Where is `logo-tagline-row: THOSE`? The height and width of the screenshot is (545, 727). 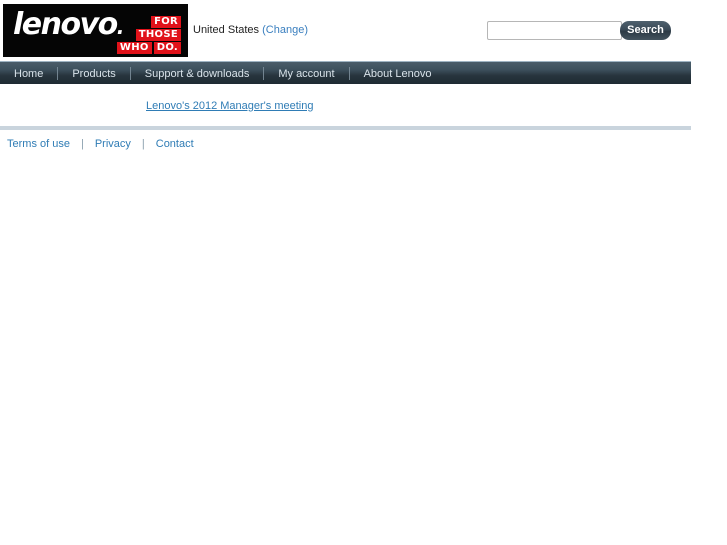 logo-tagline-row: THOSE is located at coordinates (135, 35).